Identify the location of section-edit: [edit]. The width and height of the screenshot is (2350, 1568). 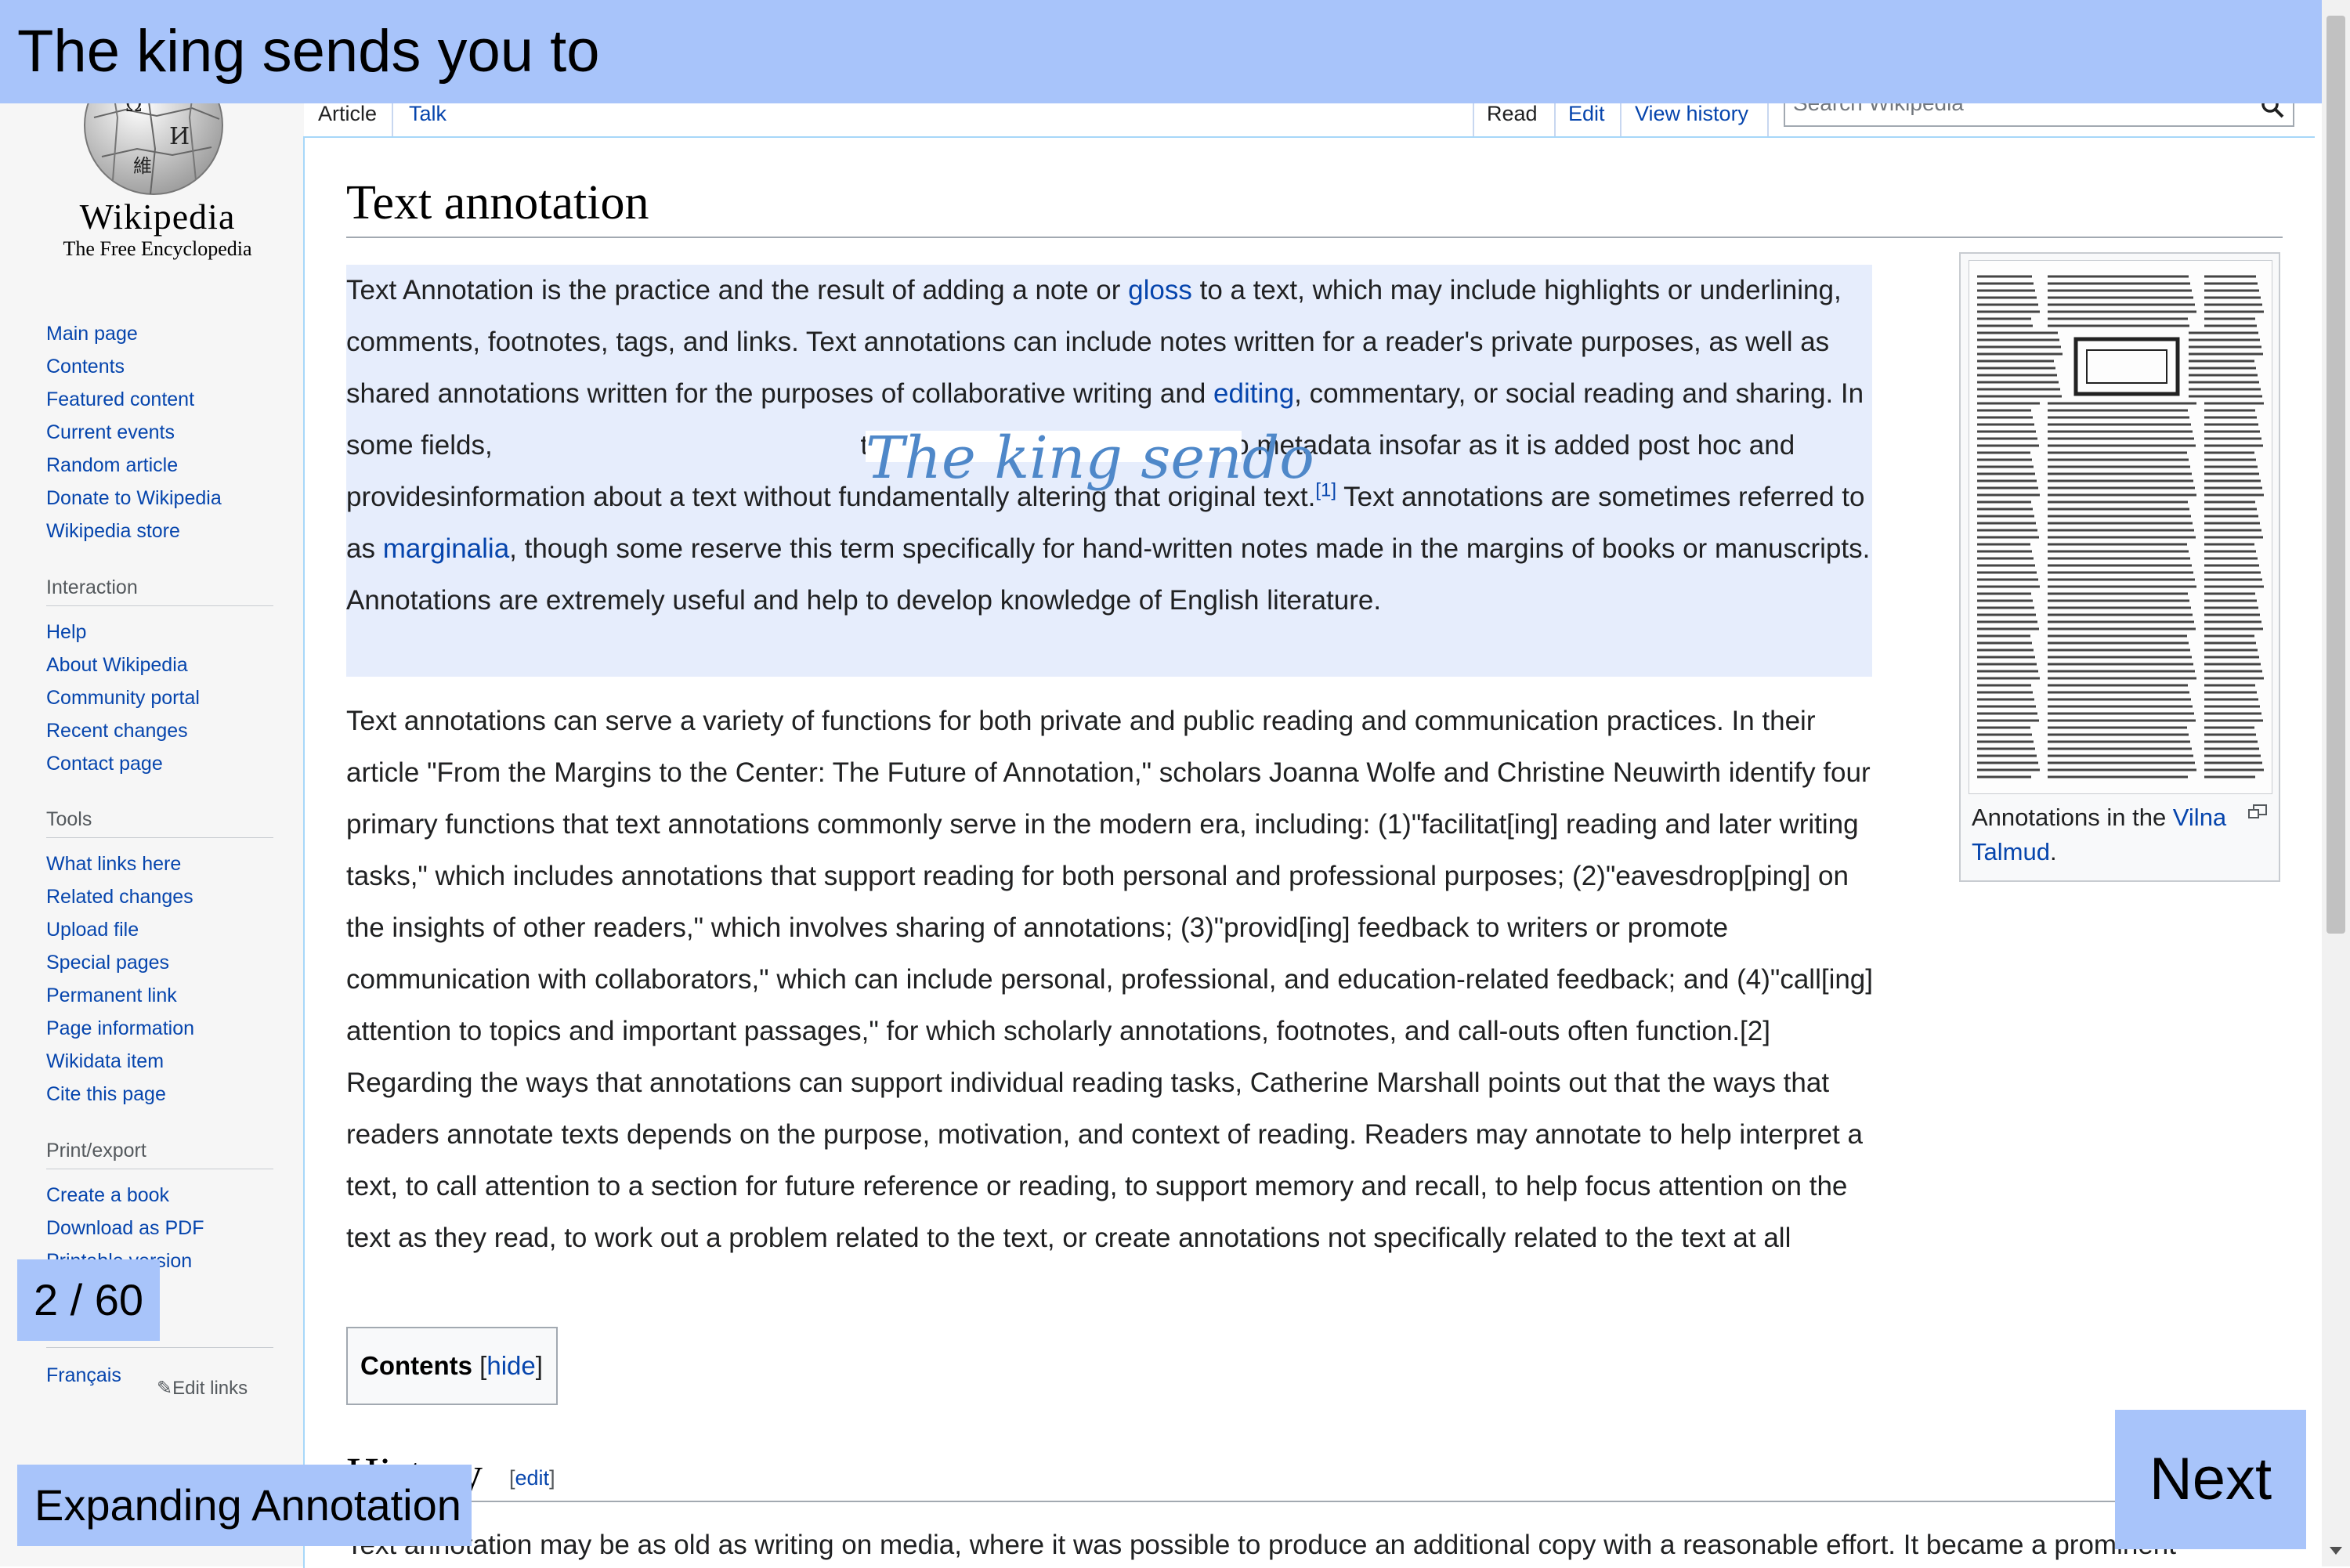
(532, 1478).